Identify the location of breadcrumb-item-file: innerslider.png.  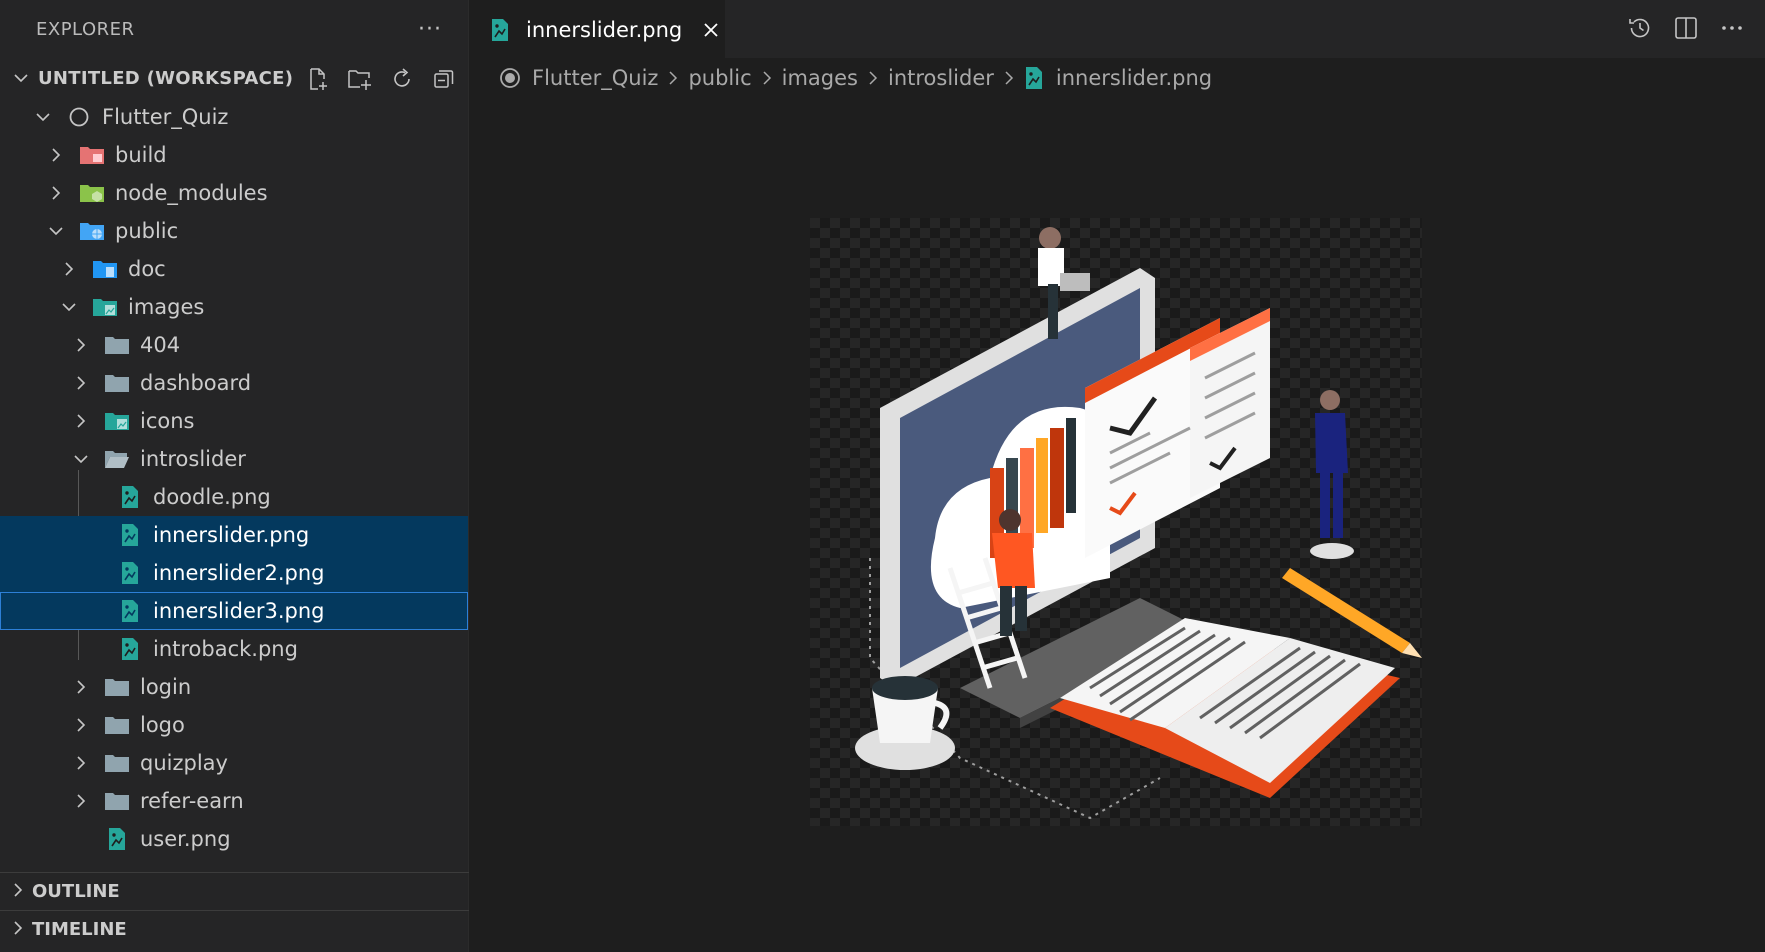
(1118, 78).